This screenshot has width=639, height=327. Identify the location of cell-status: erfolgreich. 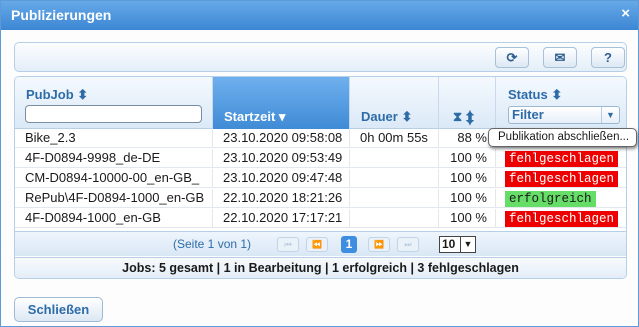
(561, 198).